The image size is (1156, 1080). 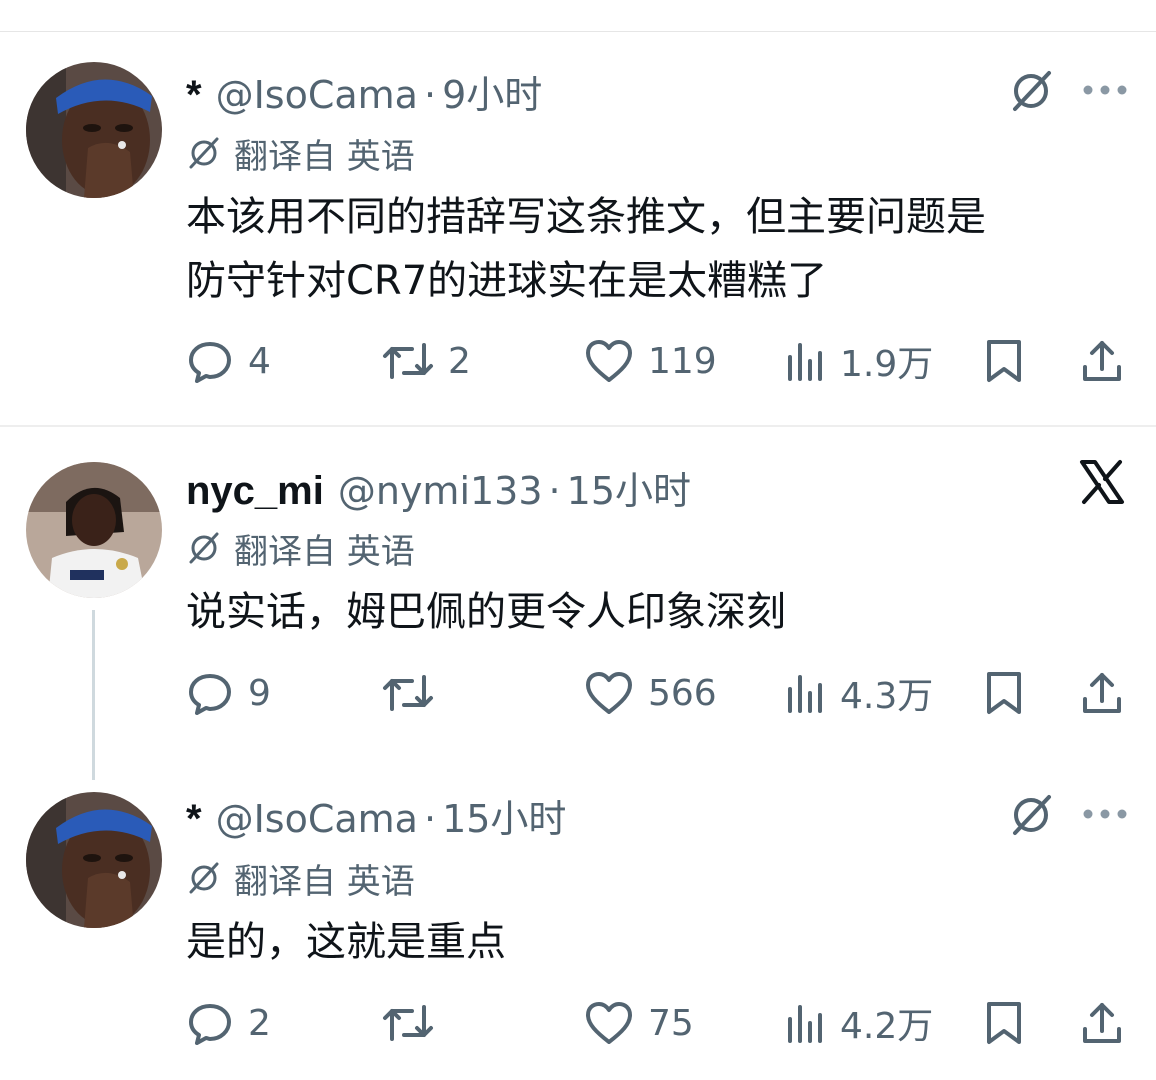 I want to click on views-button: 1.9万, so click(x=859, y=361).